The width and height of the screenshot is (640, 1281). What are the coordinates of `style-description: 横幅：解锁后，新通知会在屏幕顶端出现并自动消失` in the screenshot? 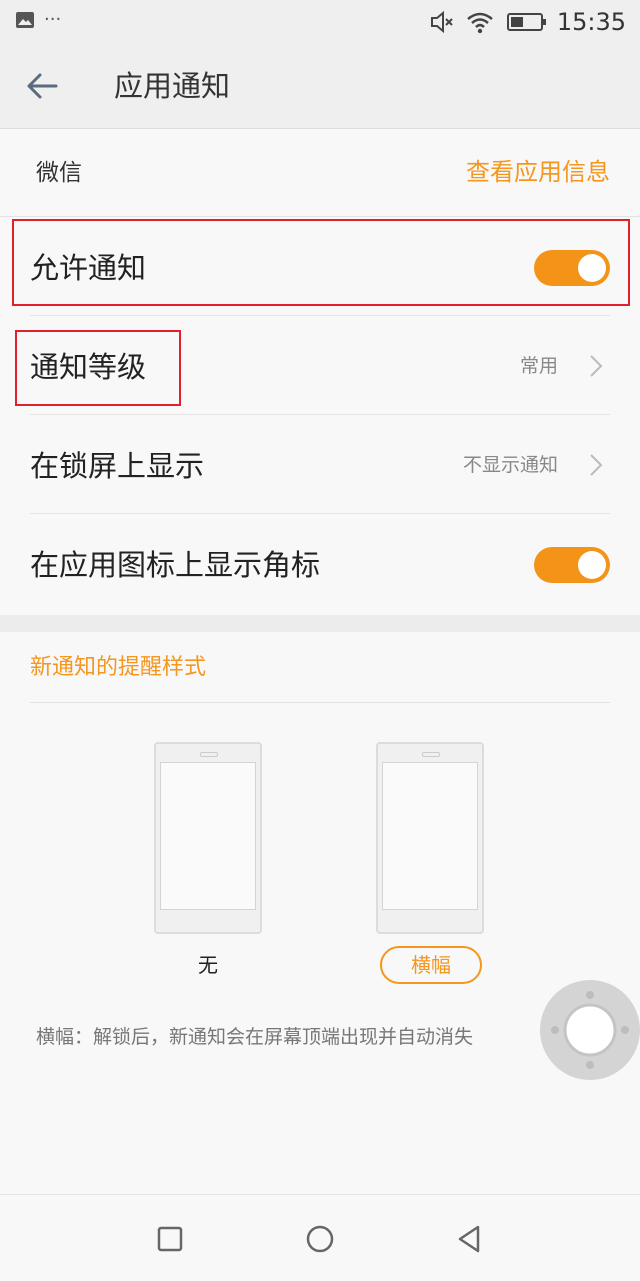 It's located at (255, 1037).